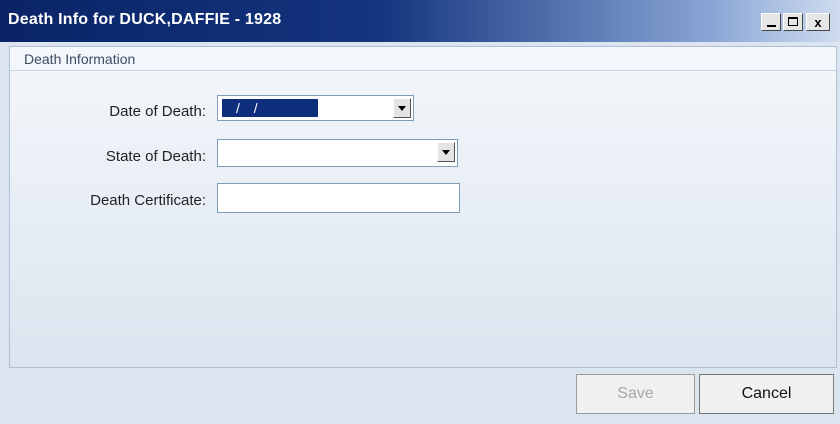 The width and height of the screenshot is (840, 424). Describe the element at coordinates (337, 153) in the screenshot. I see `state-of-death-dropdown` at that location.